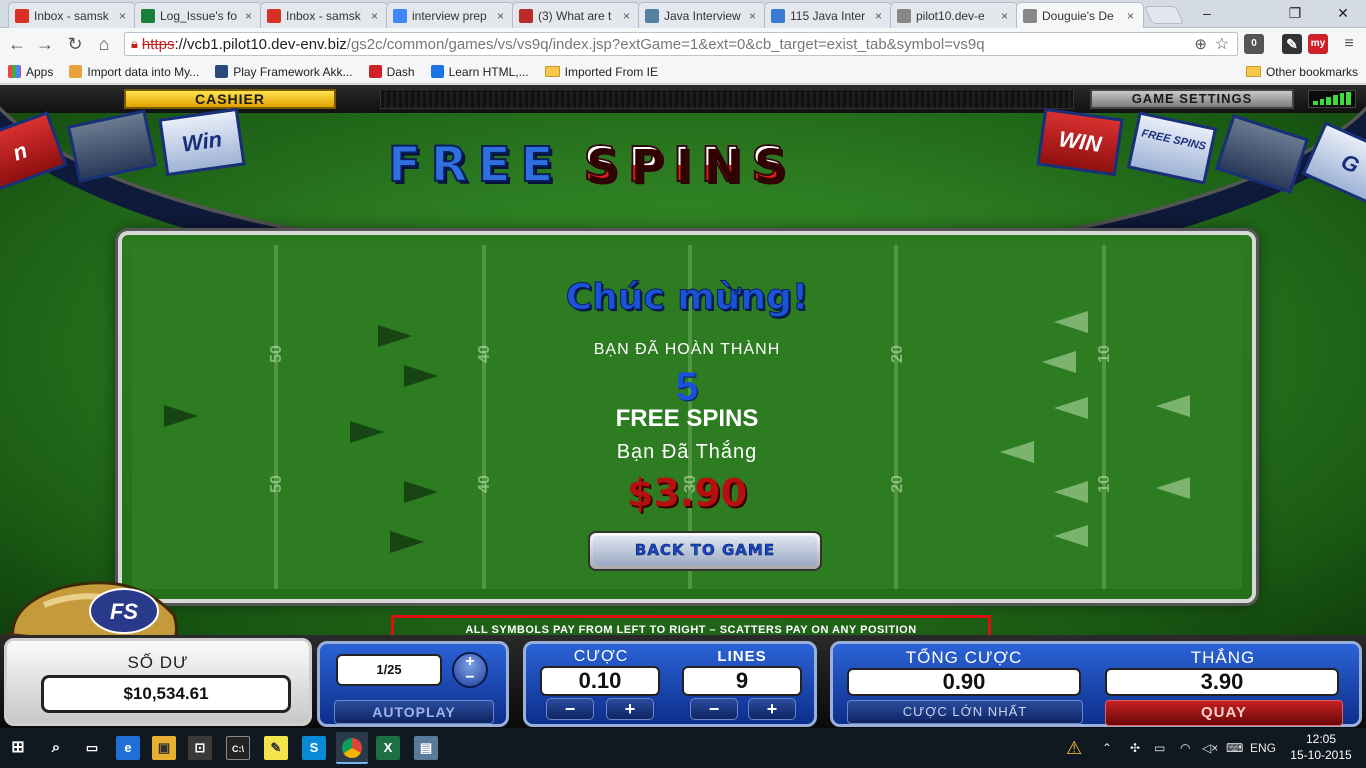 Image resolution: width=1366 pixels, height=768 pixels. I want to click on lines-decrease-button: −, so click(714, 709).